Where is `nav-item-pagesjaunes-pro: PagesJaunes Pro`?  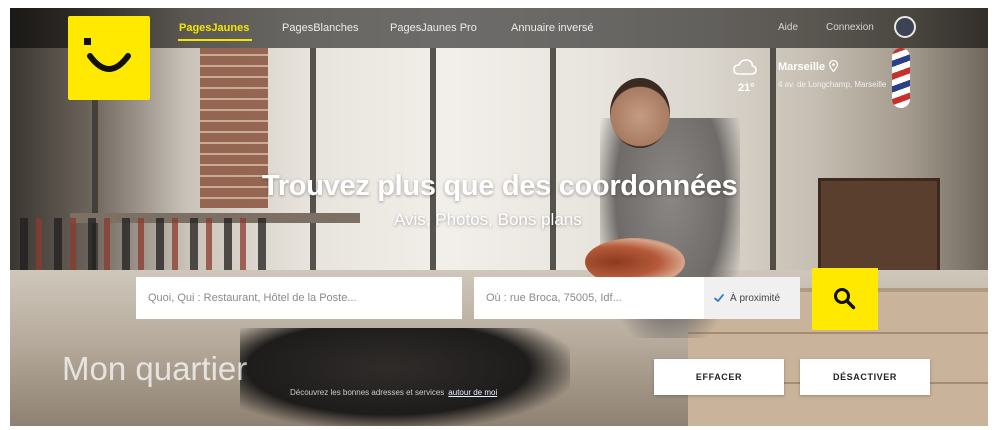 nav-item-pagesjaunes-pro: PagesJaunes Pro is located at coordinates (433, 28).